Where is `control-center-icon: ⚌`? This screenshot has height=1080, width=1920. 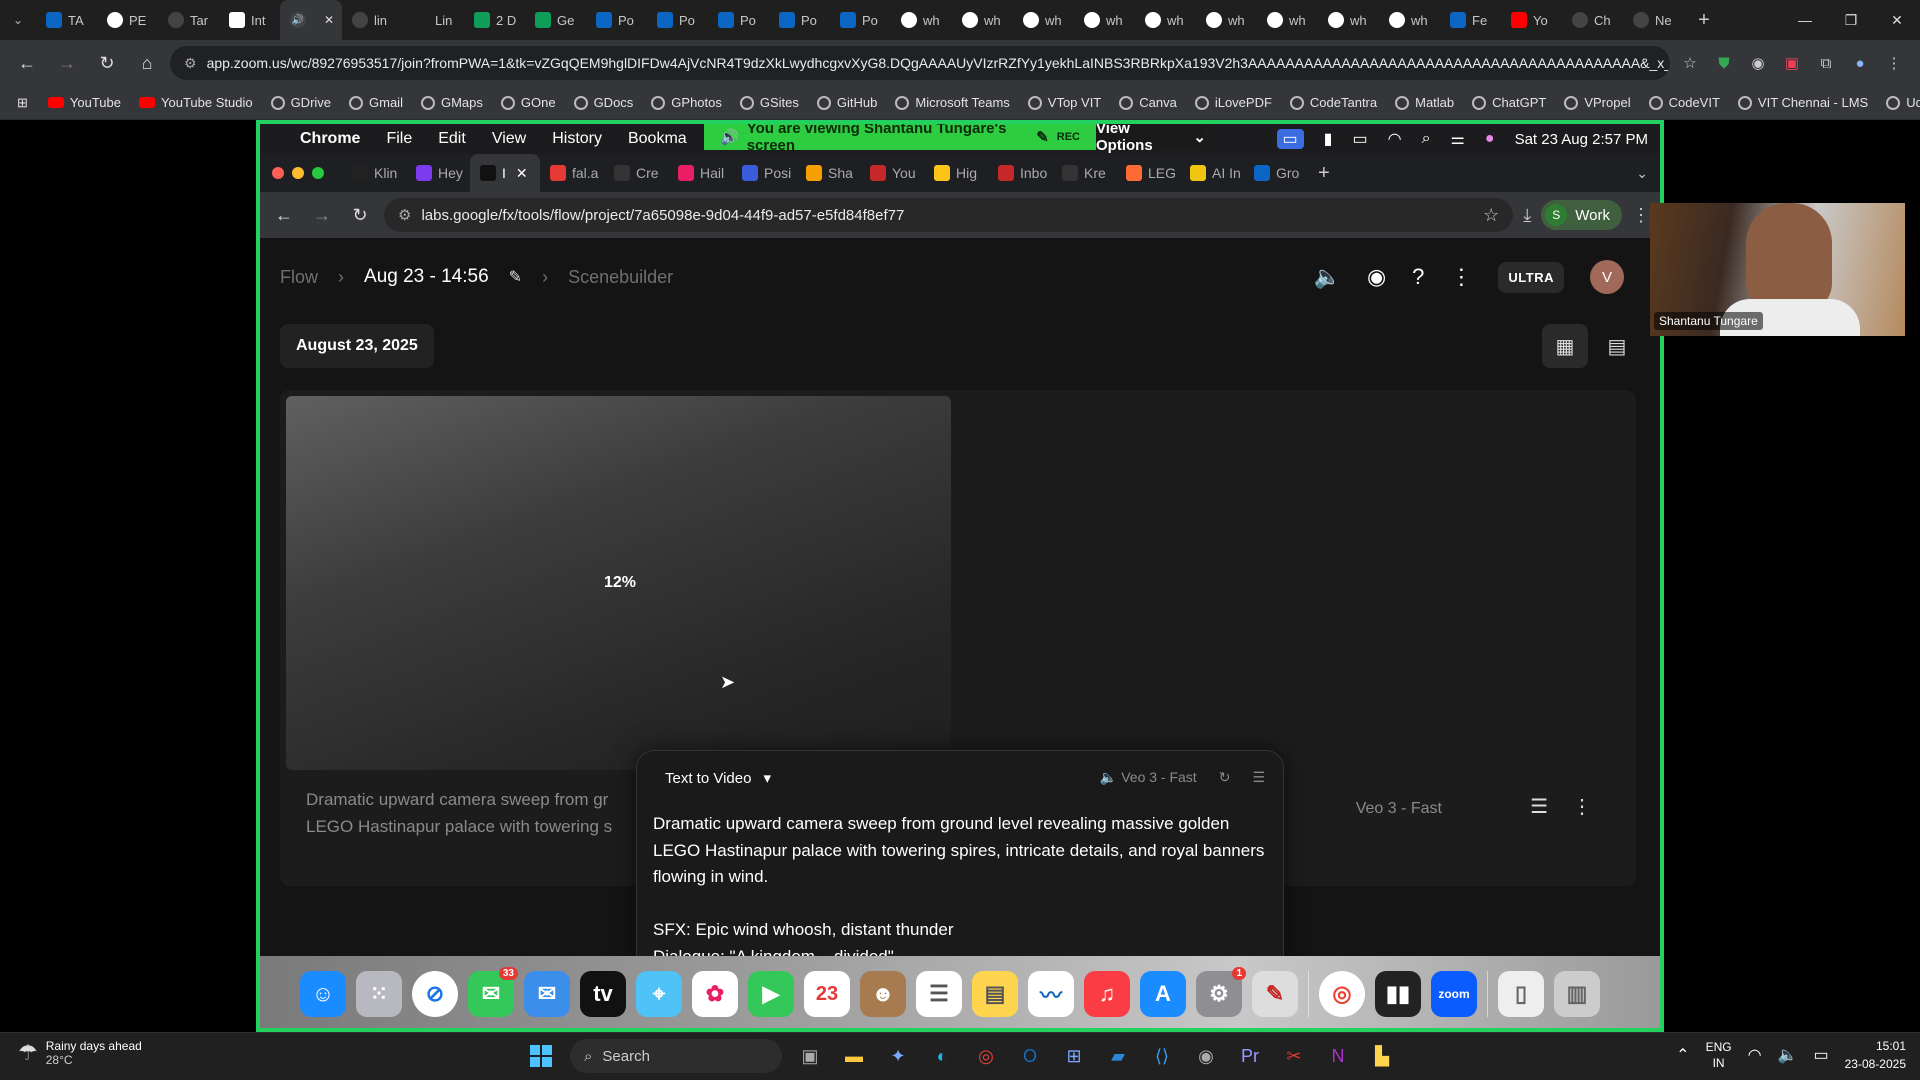
control-center-icon: ⚌ is located at coordinates (1458, 139).